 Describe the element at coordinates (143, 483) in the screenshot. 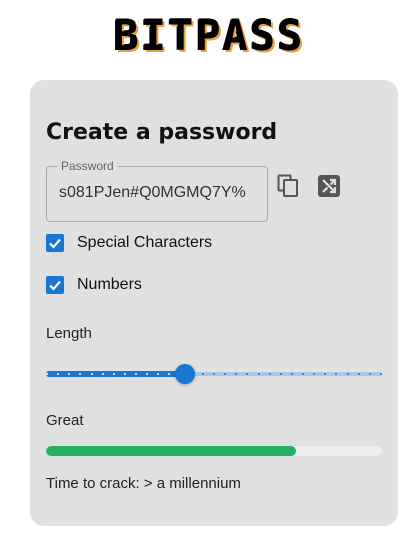

I see `time-to-crack: Time to crack: > a millennium` at that location.